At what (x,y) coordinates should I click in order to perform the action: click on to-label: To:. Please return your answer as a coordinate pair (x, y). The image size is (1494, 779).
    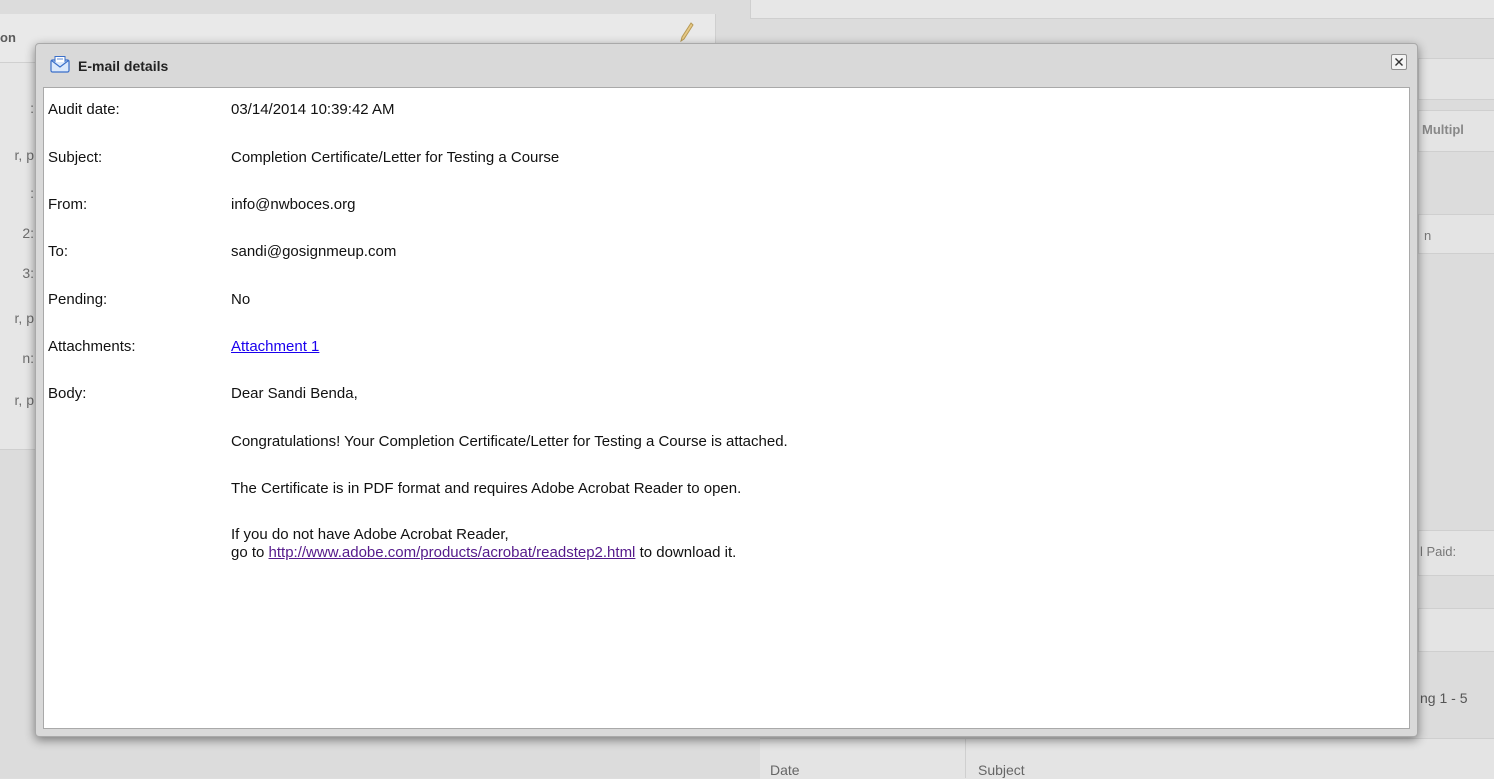
    Looking at the image, I should click on (58, 252).